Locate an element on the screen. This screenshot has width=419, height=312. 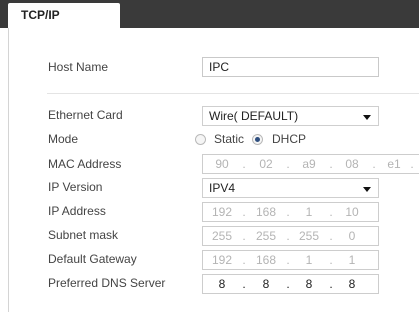
ip-address-field: 192 . 168 . 1 . 10 is located at coordinates (290, 212).